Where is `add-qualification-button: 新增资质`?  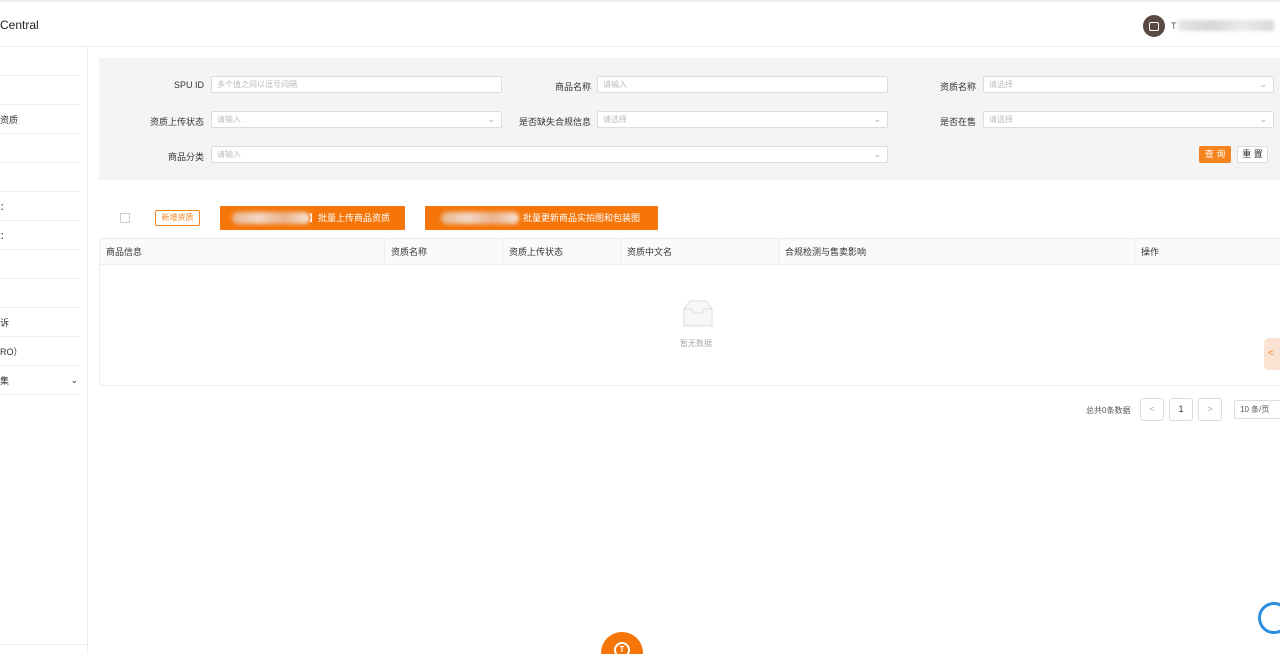
add-qualification-button: 新增资质 is located at coordinates (177, 218).